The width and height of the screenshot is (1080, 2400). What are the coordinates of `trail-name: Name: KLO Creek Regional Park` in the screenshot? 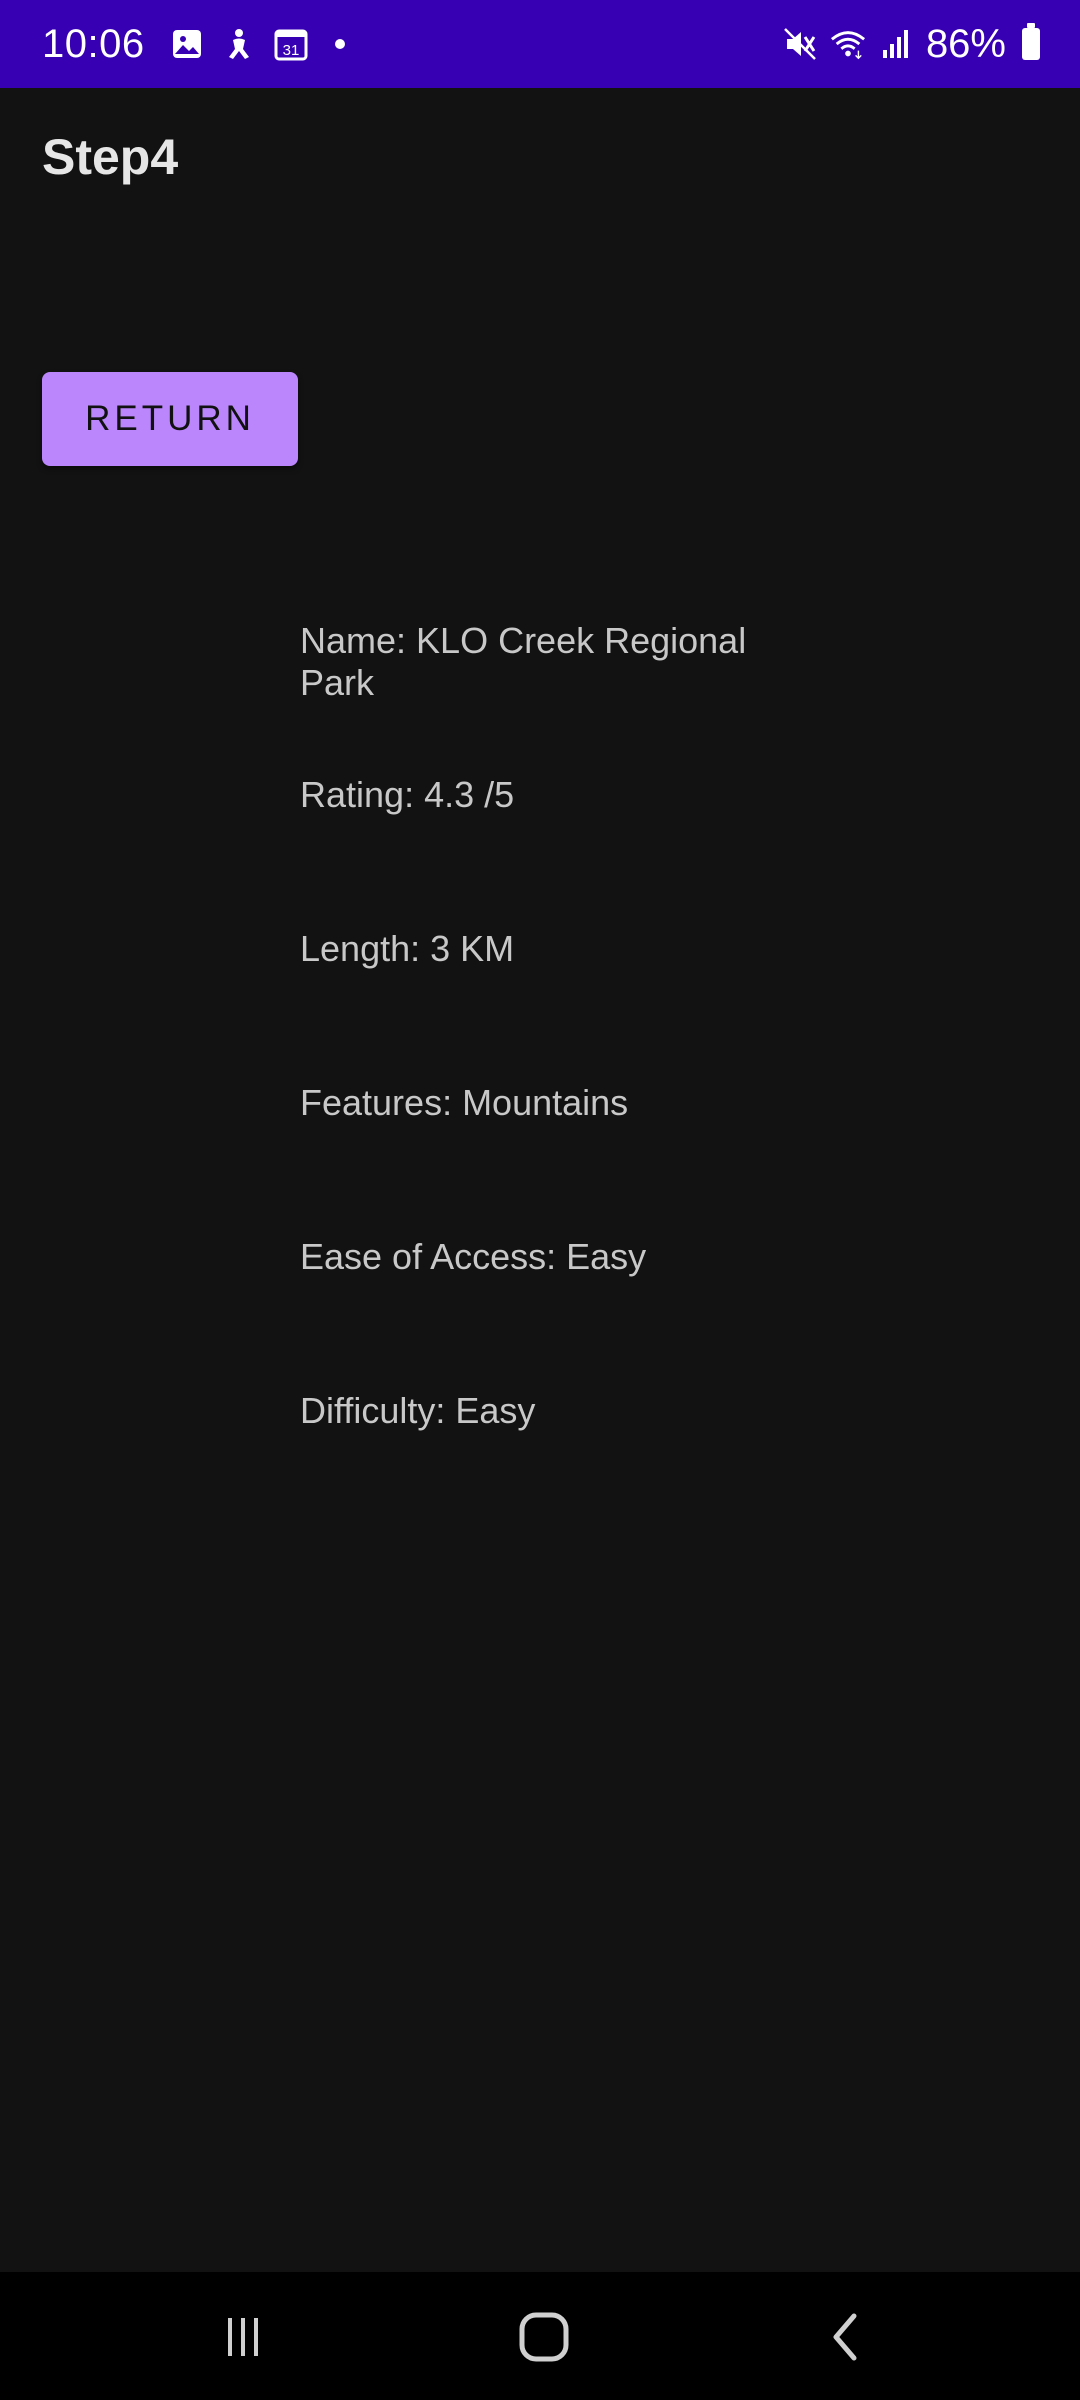 It's located at (523, 661).